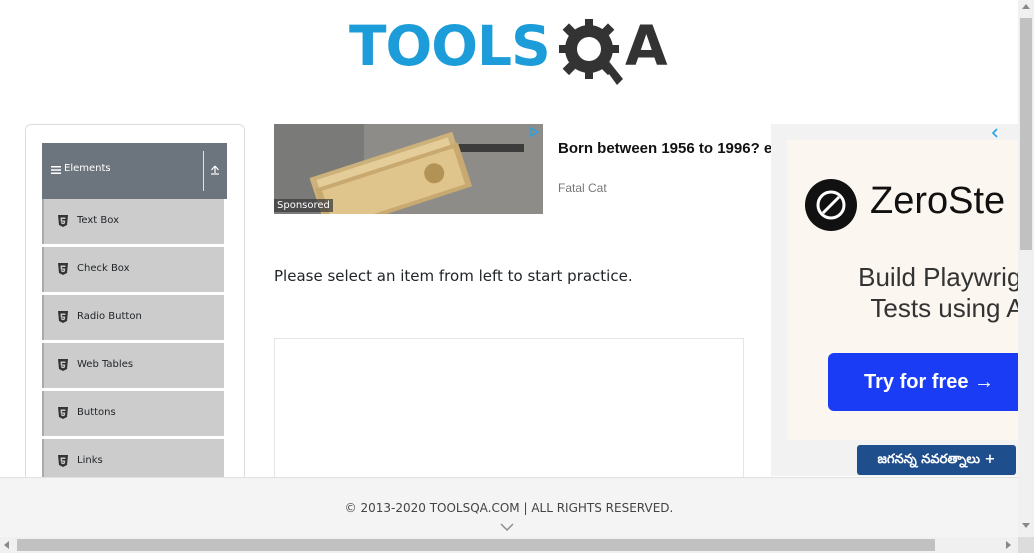 Image resolution: width=1034 pixels, height=553 pixels. What do you see at coordinates (995, 133) in the screenshot?
I see `chevron-left-icon` at bounding box center [995, 133].